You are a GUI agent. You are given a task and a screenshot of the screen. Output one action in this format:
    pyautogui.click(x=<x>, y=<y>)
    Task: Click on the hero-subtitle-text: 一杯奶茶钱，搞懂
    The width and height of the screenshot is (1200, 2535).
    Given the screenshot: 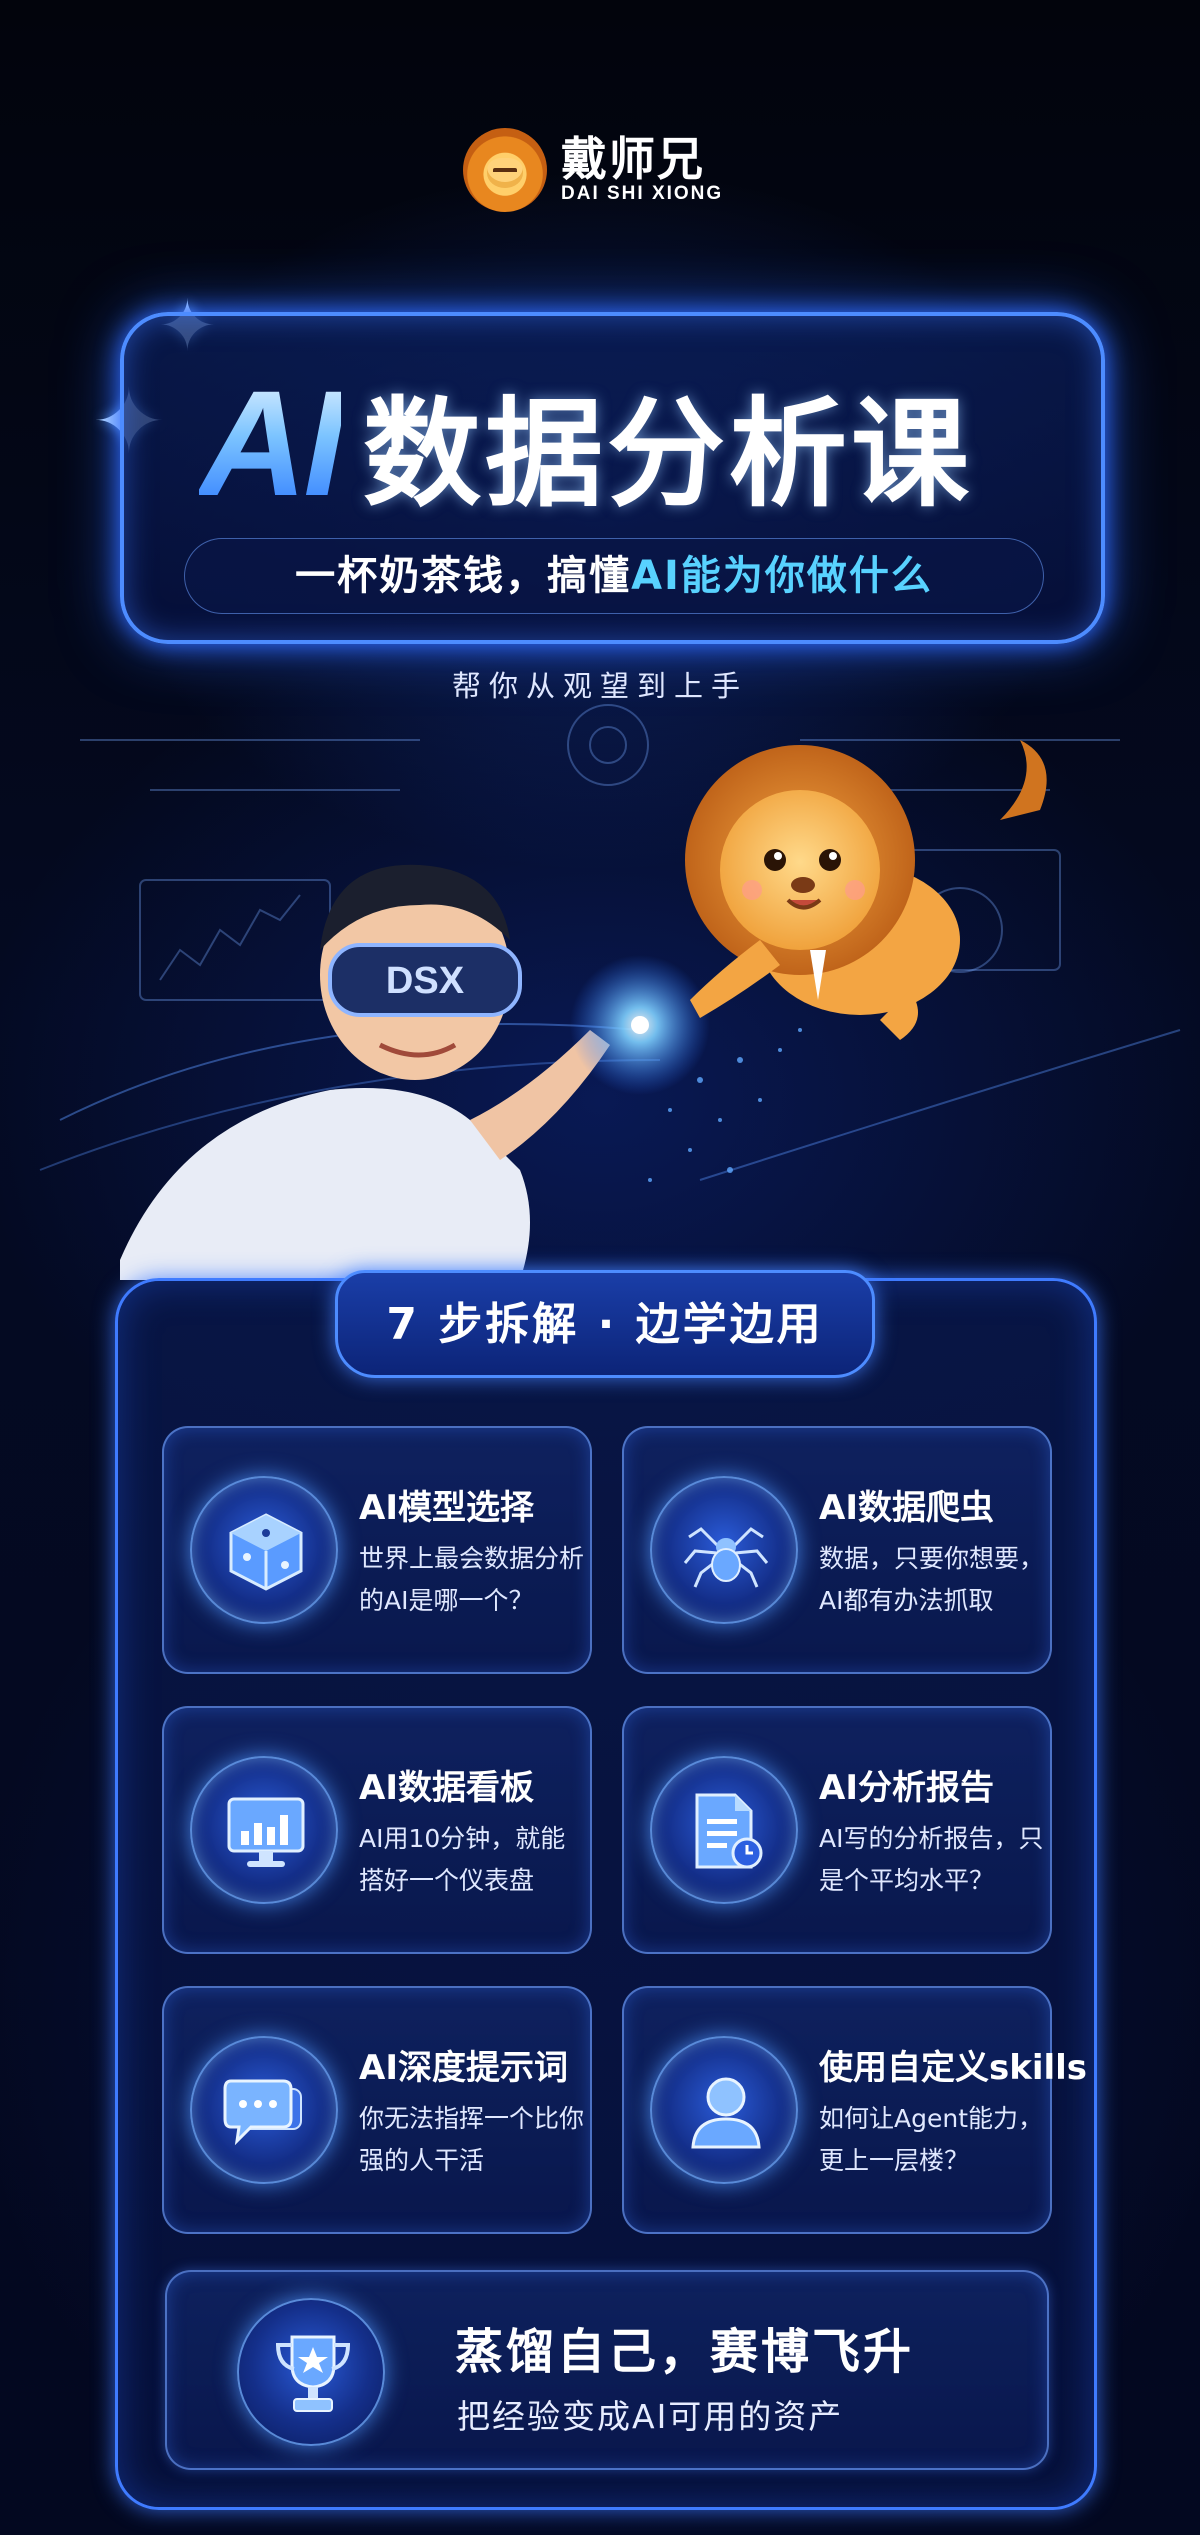 What is the action you would take?
    pyautogui.click(x=463, y=576)
    